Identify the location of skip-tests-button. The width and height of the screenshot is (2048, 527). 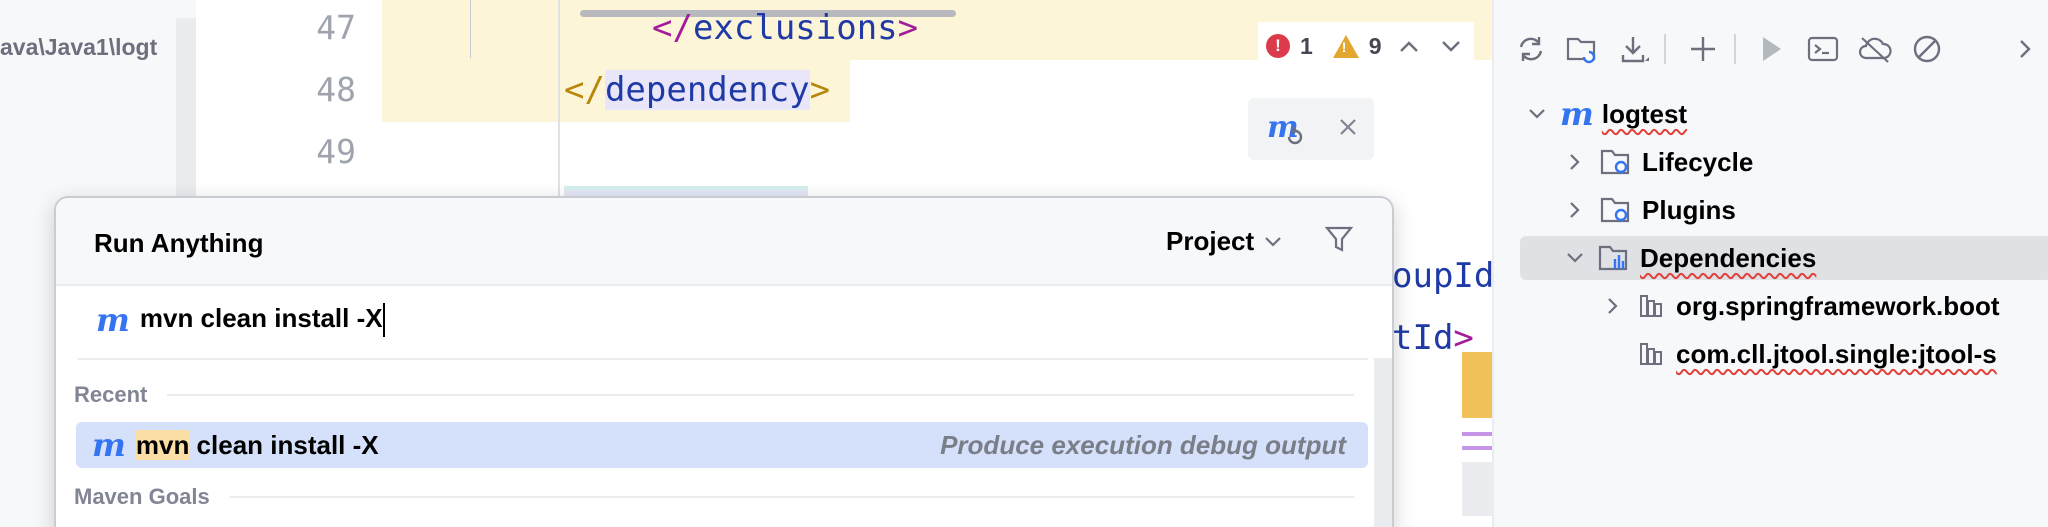
(1927, 49).